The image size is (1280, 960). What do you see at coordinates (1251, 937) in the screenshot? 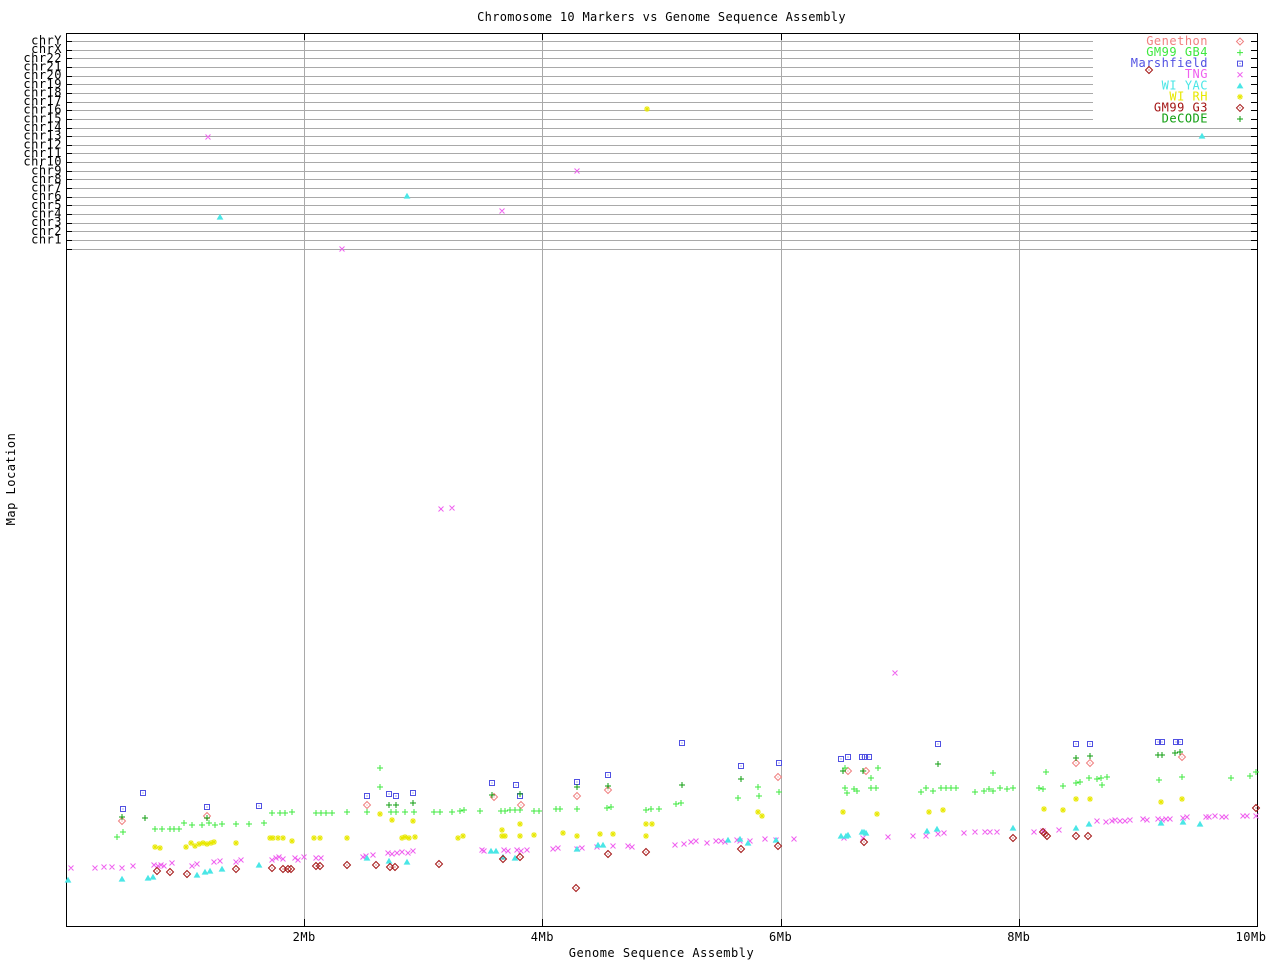
I see `x-tick-label: 10Mb` at bounding box center [1251, 937].